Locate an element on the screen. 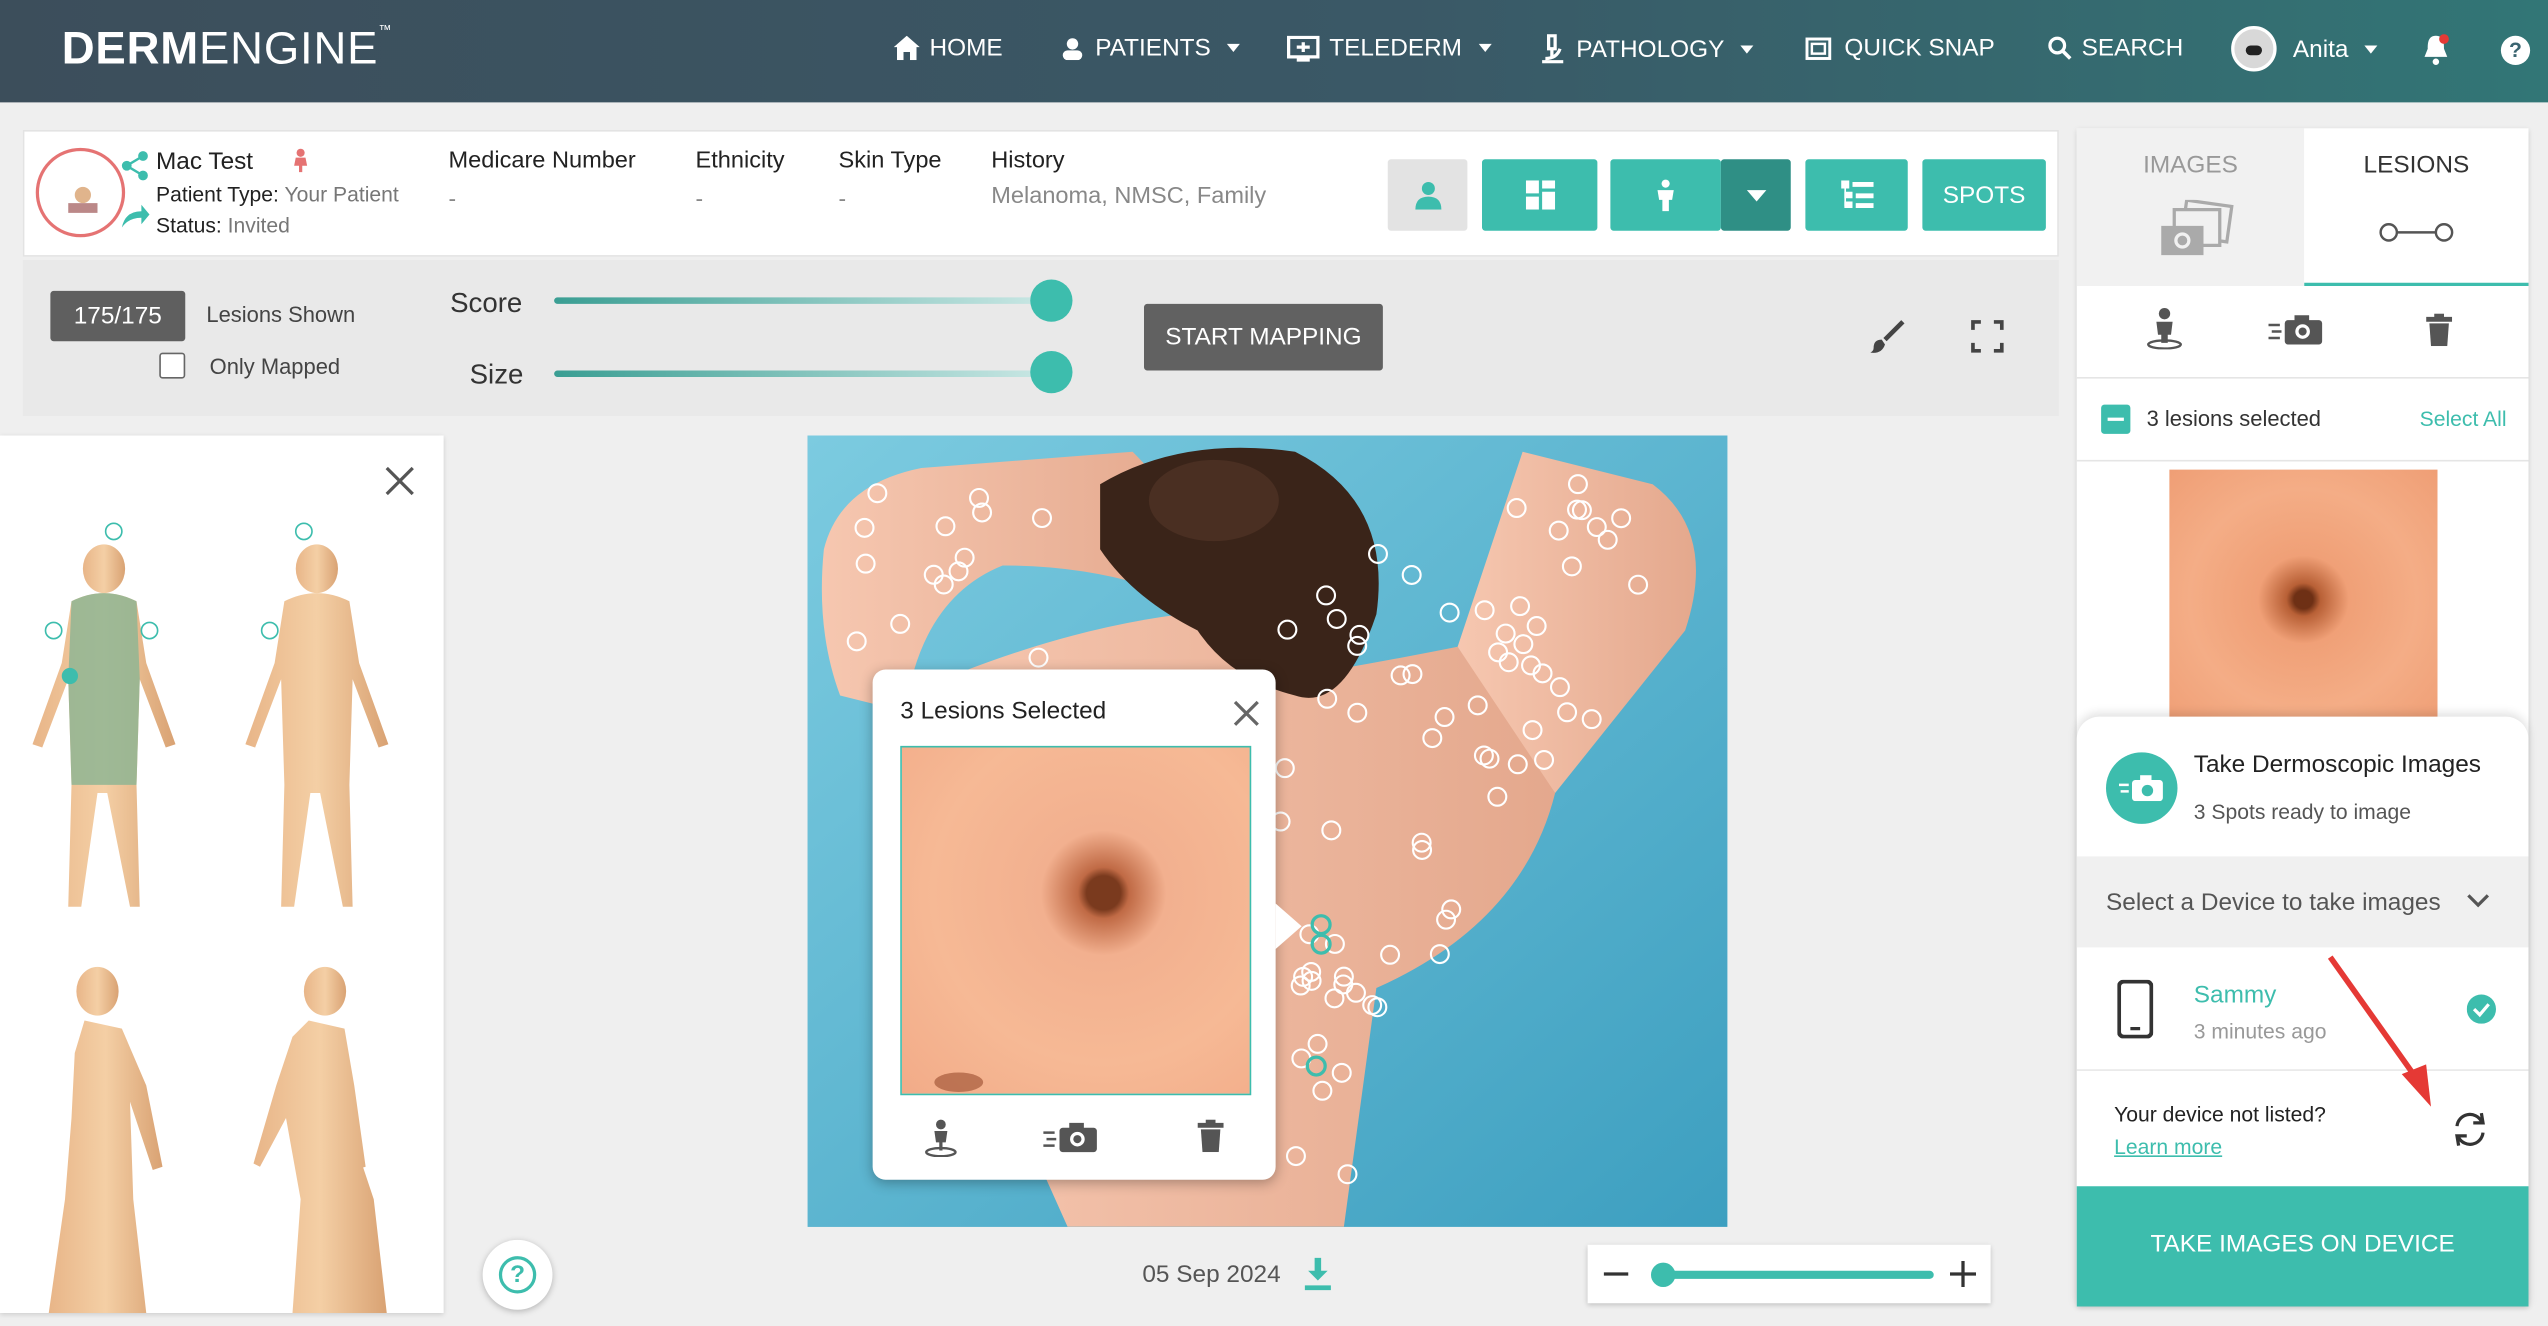 The height and width of the screenshot is (1326, 2548). tab-images: IMAGES is located at coordinates (2190, 207).